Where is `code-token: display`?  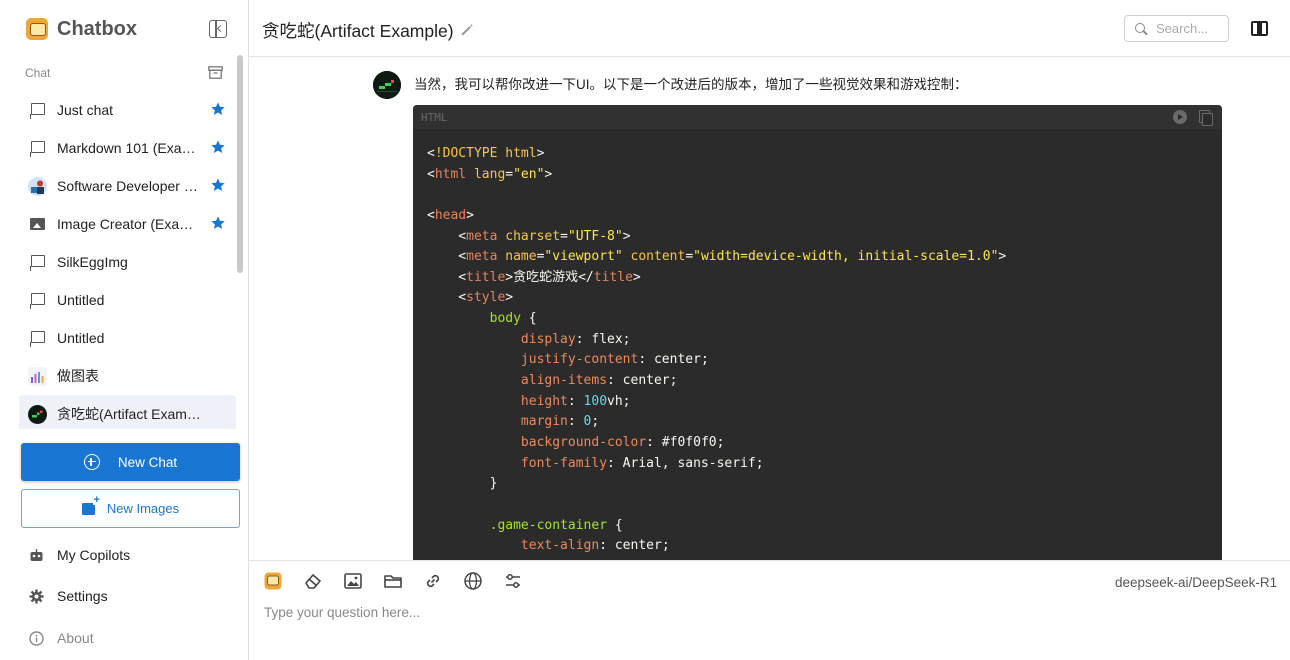 code-token: display is located at coordinates (548, 339).